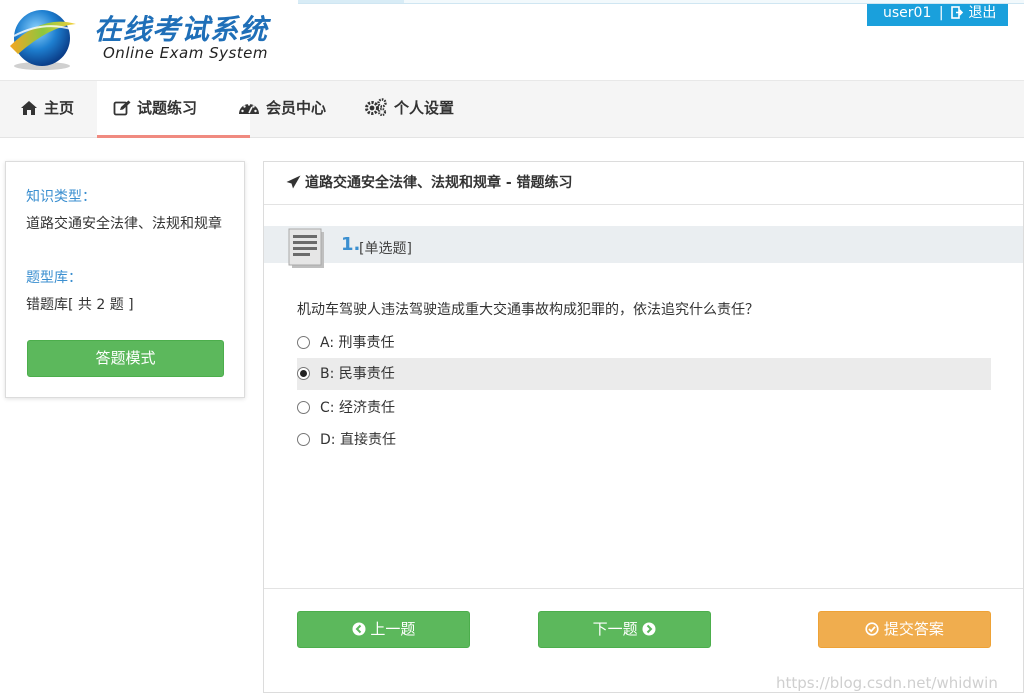 The height and width of the screenshot is (694, 1024). What do you see at coordinates (167, 108) in the screenshot?
I see `nav-item-label: 试题练习` at bounding box center [167, 108].